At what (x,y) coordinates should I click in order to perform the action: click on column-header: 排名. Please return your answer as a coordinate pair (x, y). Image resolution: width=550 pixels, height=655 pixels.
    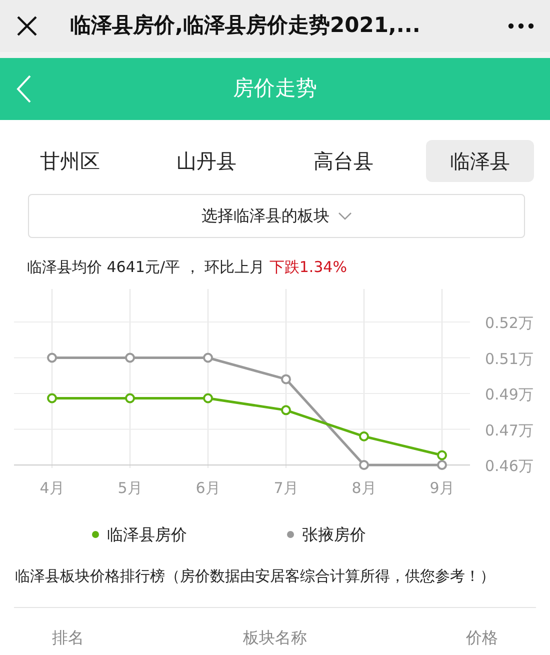
    Looking at the image, I should click on (68, 638).